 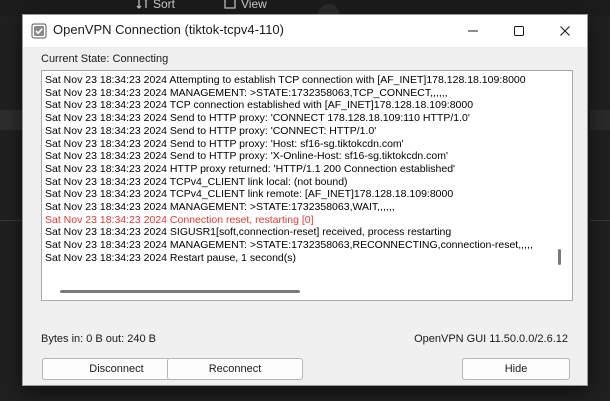 What do you see at coordinates (143, 5) in the screenshot?
I see `sort-icon` at bounding box center [143, 5].